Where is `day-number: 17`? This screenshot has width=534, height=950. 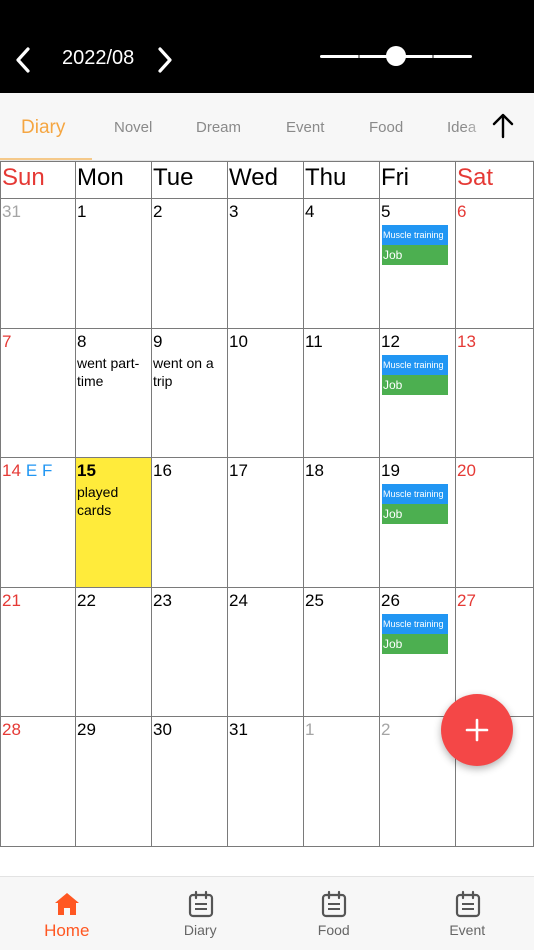 day-number: 17 is located at coordinates (238, 471).